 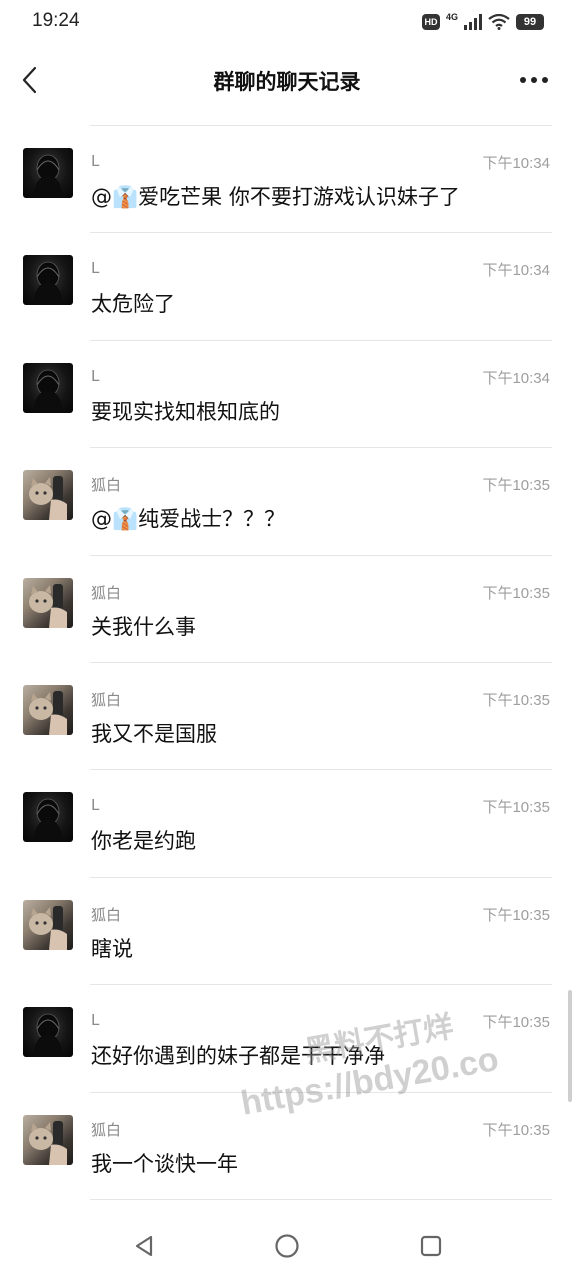 I want to click on message-item: 狐白 下午10:35 我又不是国服, so click(x=287, y=717).